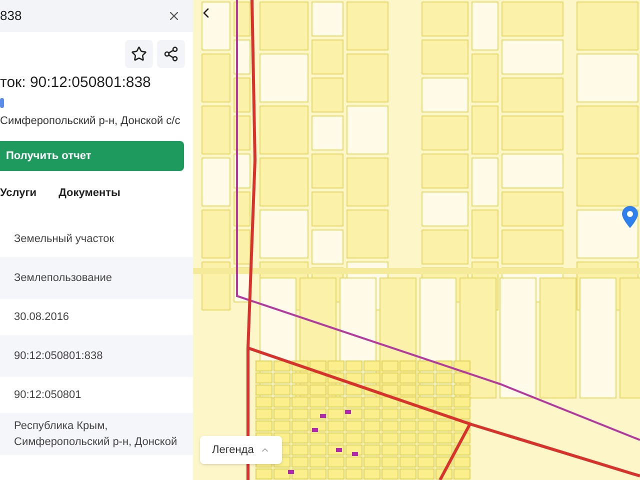 The width and height of the screenshot is (640, 480). I want to click on property-value: Землепользование, so click(96, 278).